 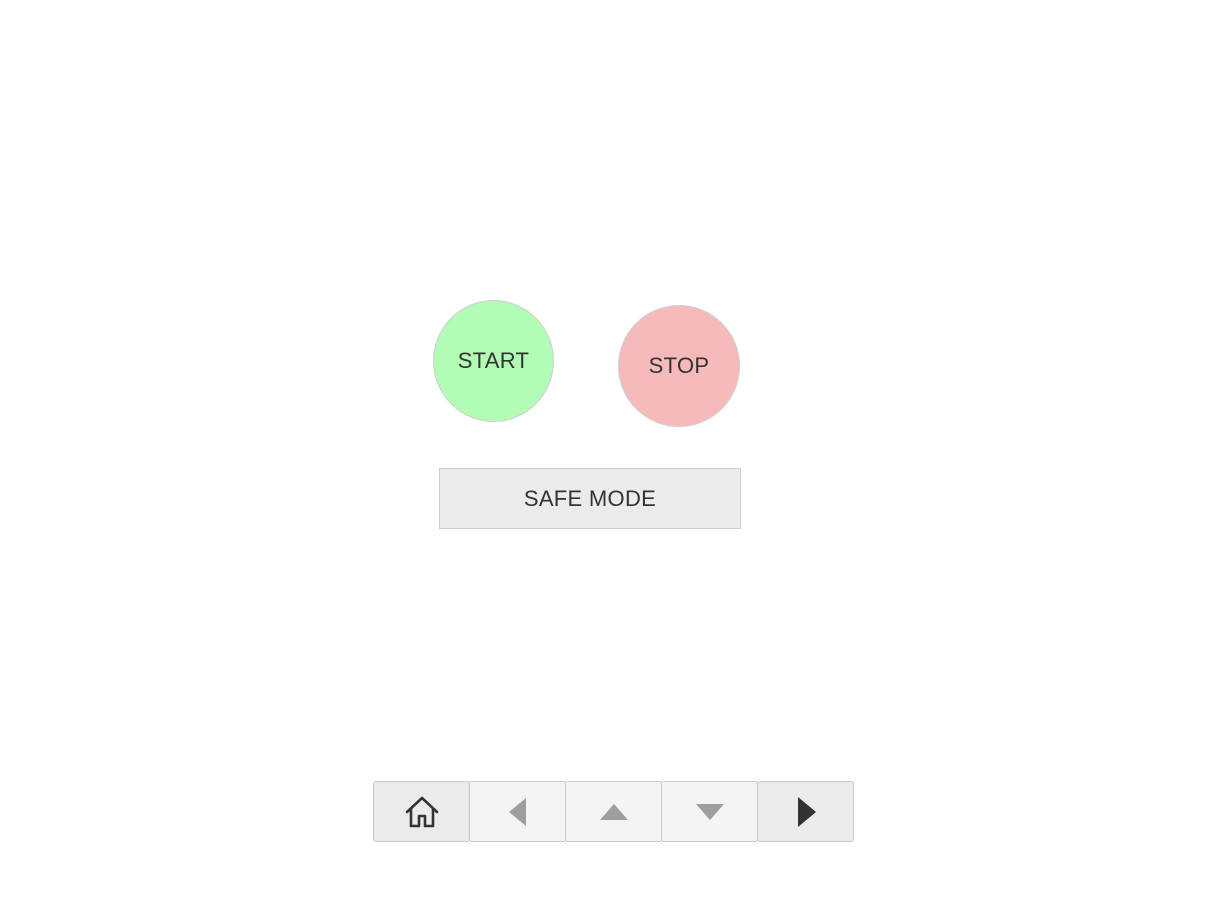 I want to click on stop-button: STOP, so click(x=679, y=366).